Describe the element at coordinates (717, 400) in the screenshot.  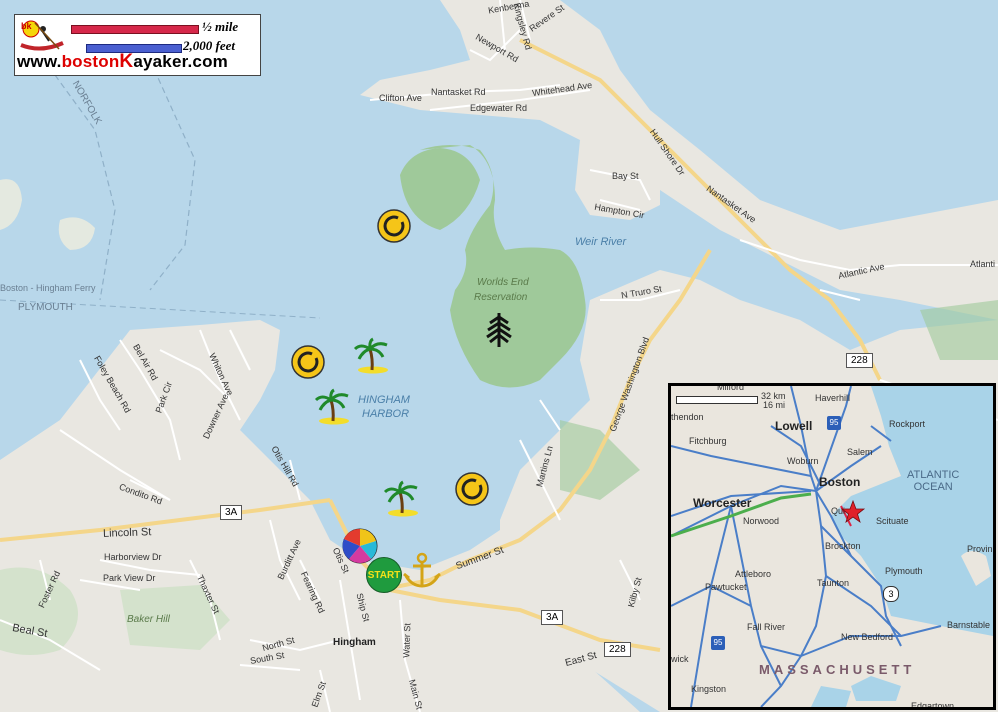
I see `inset-scale-bar` at that location.